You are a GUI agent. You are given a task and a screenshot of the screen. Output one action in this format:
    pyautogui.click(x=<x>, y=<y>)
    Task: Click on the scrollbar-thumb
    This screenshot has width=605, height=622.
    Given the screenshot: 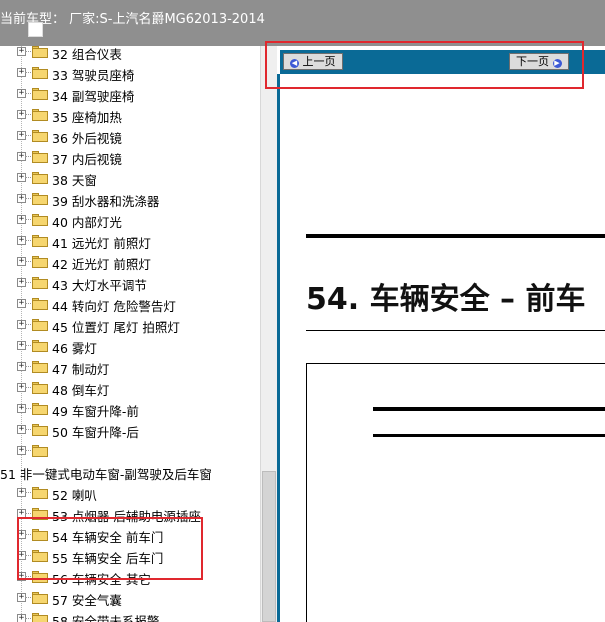 What is the action you would take?
    pyautogui.click(x=269, y=546)
    